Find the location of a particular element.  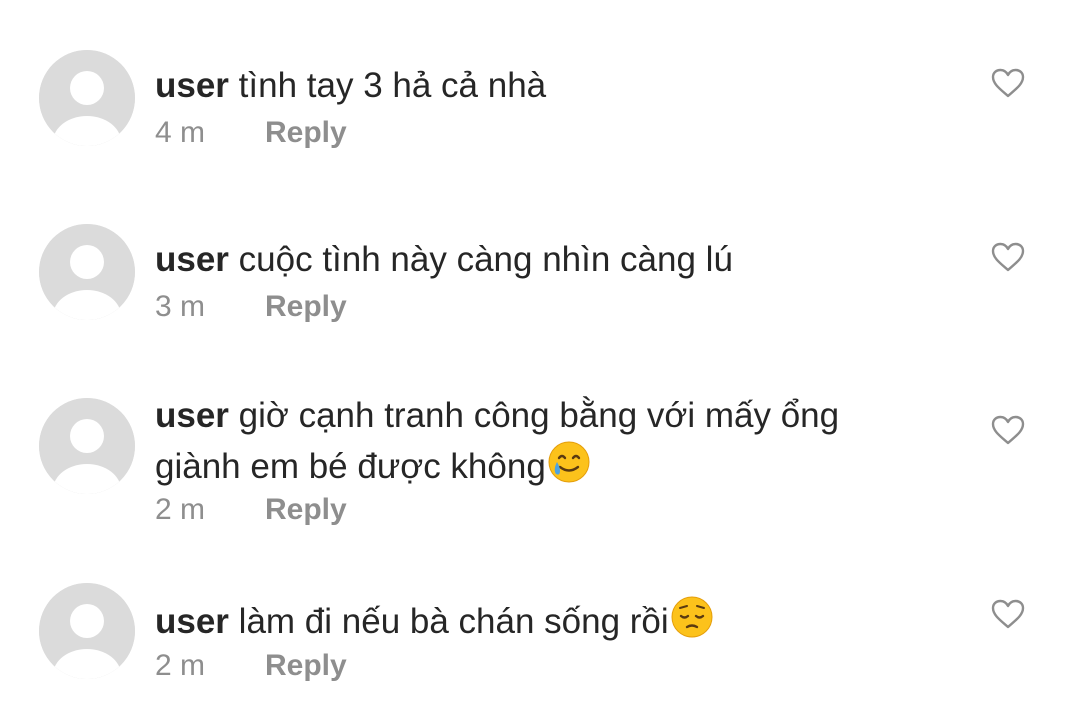

comment-text: user làm đi nếu bà chán sống rồi is located at coordinates (550, 623).